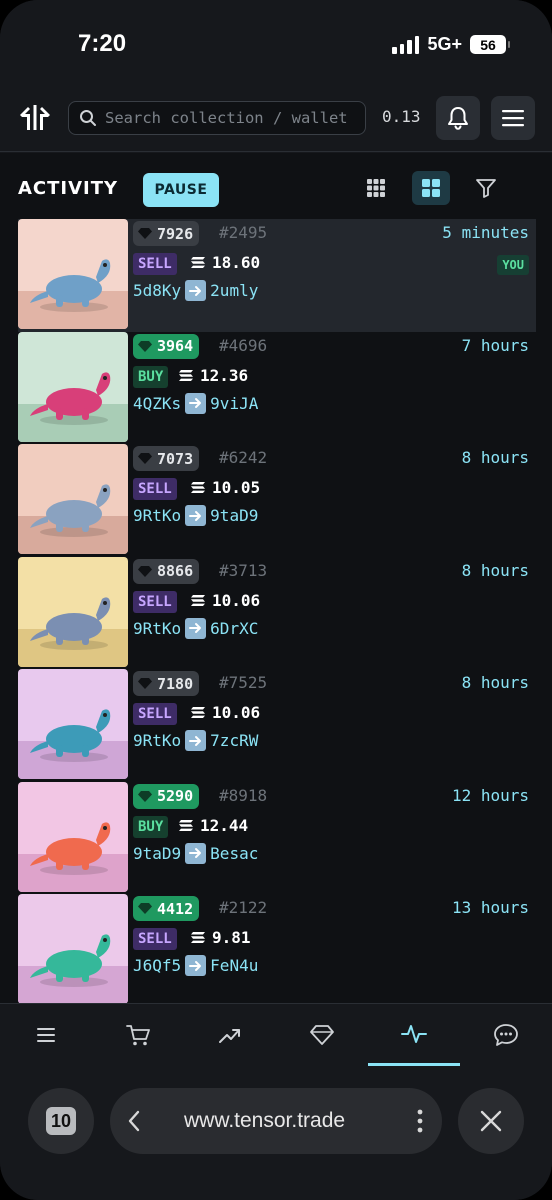 The width and height of the screenshot is (552, 1200). I want to click on app-header: 0.13, so click(276, 122).